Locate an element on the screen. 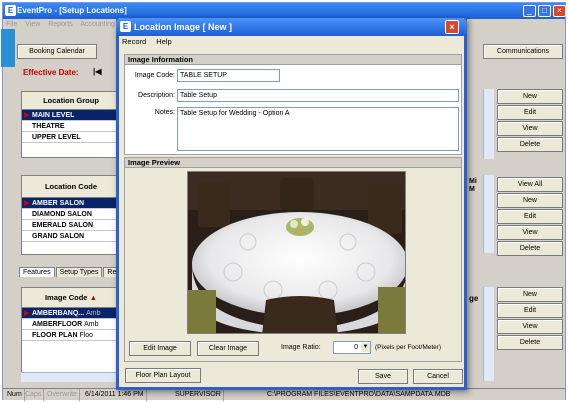 The width and height of the screenshot is (568, 402). location-group-scrollbar is located at coordinates (488, 124).